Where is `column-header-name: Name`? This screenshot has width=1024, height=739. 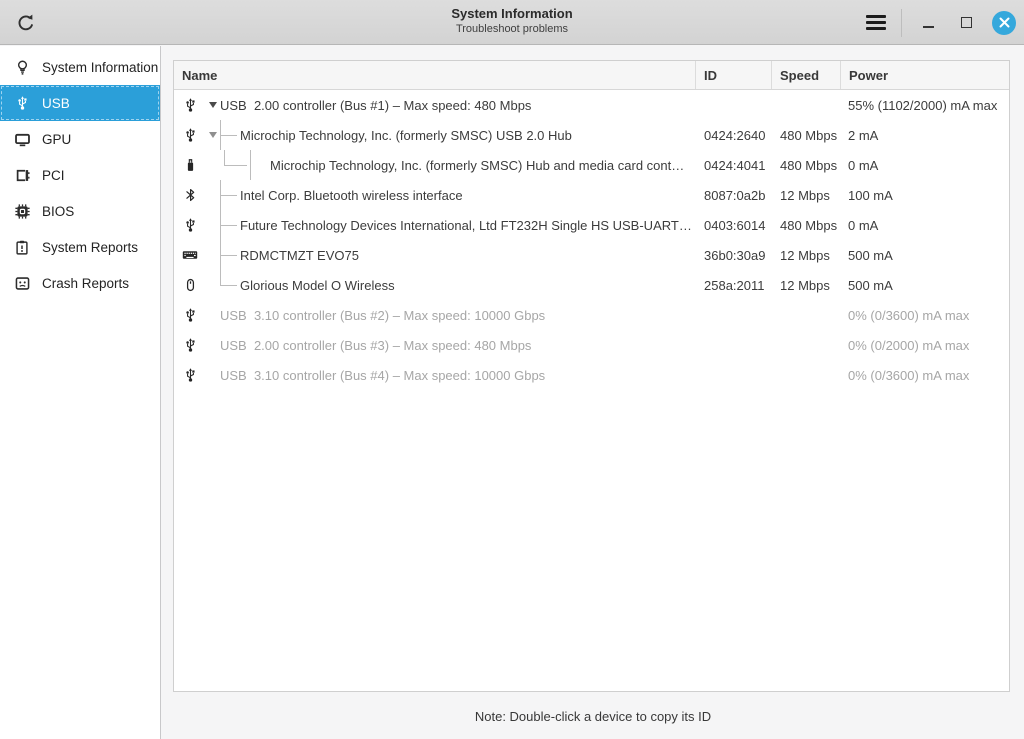
column-header-name: Name is located at coordinates (435, 75).